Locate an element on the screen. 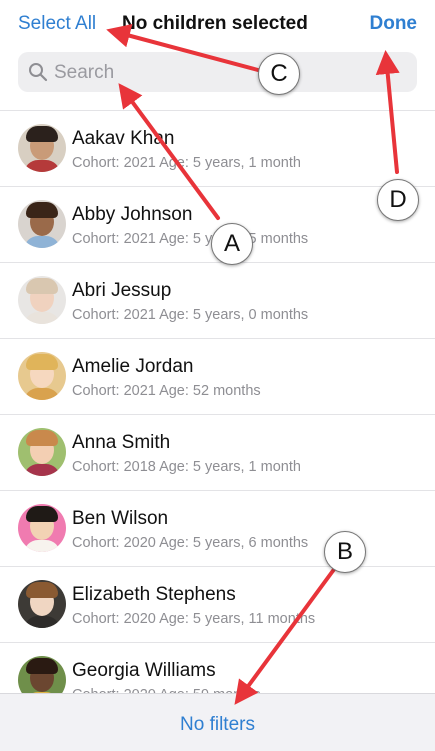 This screenshot has width=435, height=751. select-all-button: Select All is located at coordinates (57, 24).